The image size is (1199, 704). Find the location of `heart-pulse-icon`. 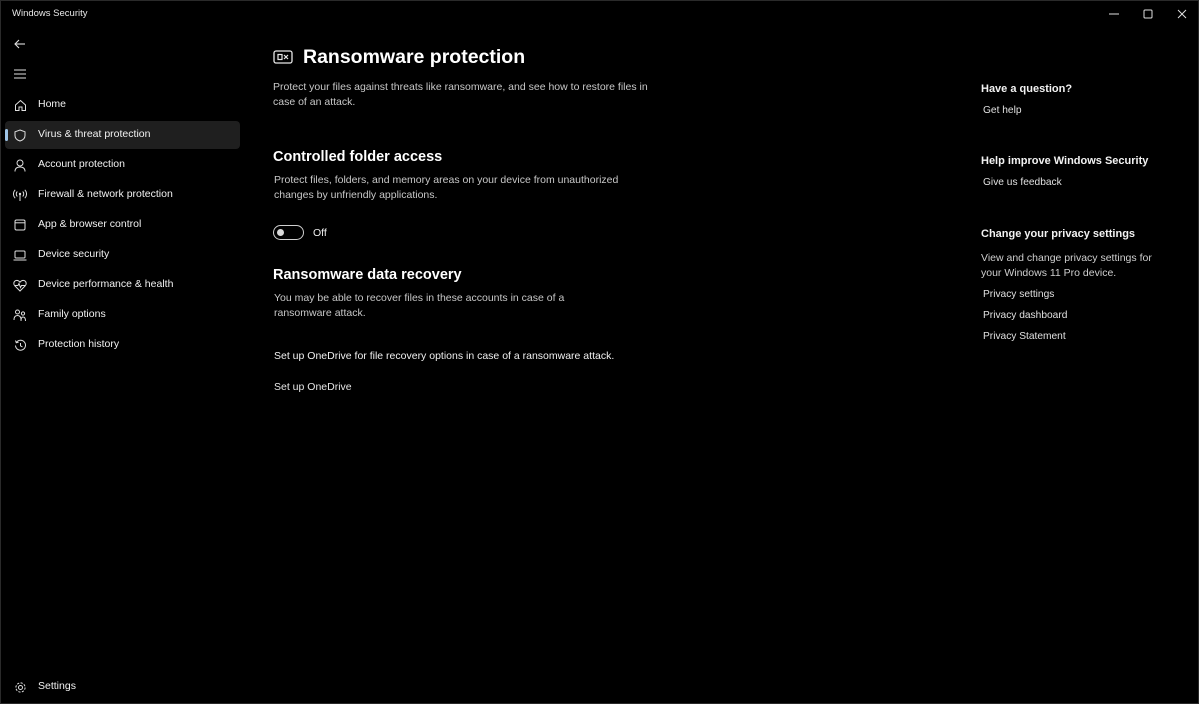

heart-pulse-icon is located at coordinates (20, 285).